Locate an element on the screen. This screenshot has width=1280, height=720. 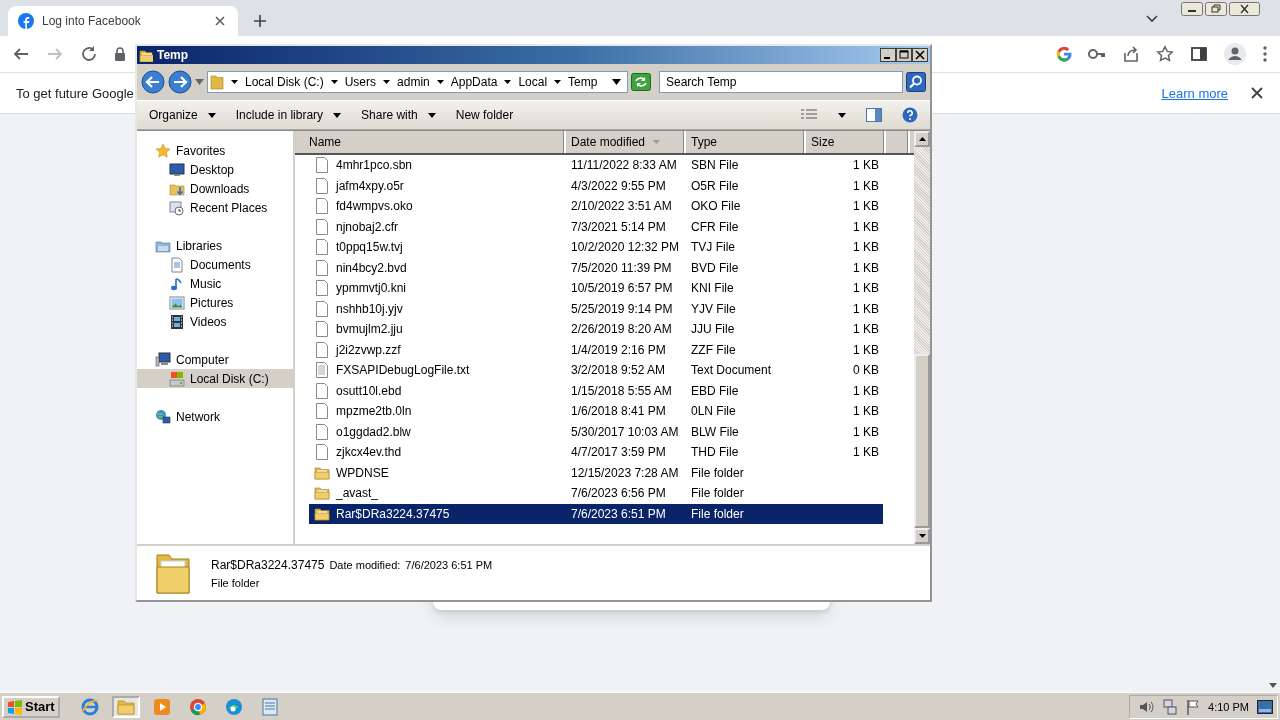
nav-item: Favorites is located at coordinates (215, 150).